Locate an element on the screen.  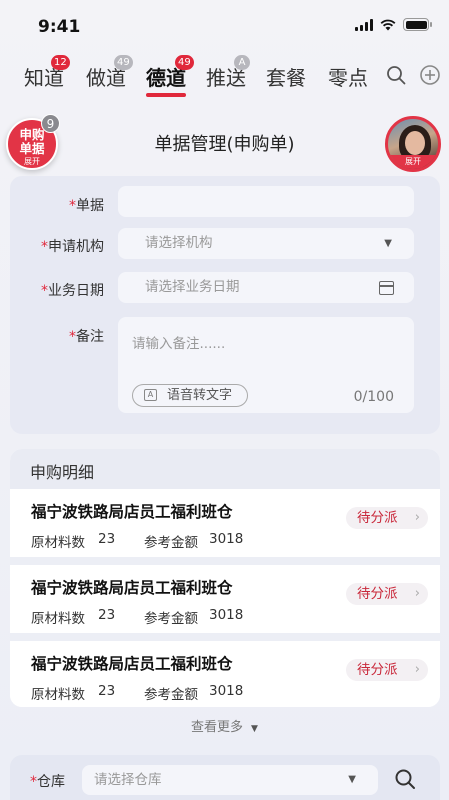
calendar-icon is located at coordinates (386, 288).